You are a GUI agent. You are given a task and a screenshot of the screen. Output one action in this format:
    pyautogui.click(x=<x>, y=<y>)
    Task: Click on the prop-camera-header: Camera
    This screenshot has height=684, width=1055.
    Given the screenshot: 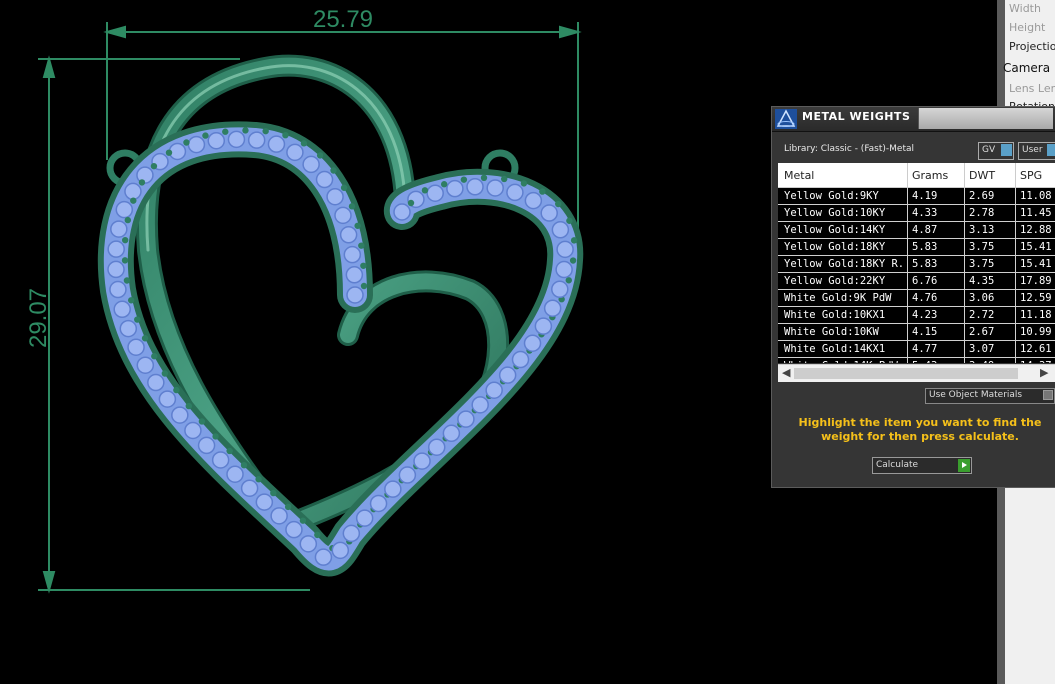 What is the action you would take?
    pyautogui.click(x=1026, y=68)
    